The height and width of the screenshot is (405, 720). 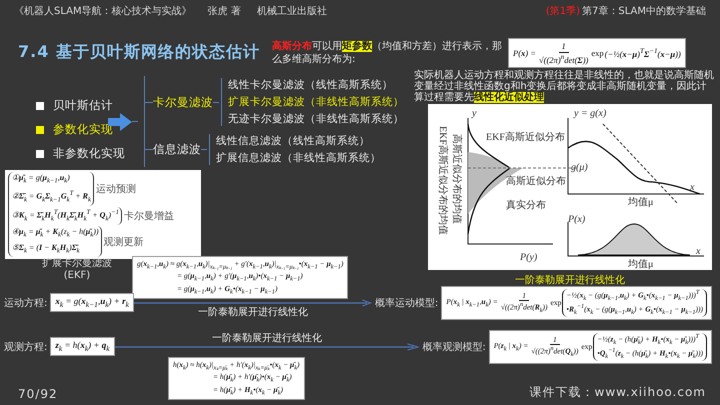 I want to click on ekf-step-label: 卡尔曼增益, so click(x=149, y=216).